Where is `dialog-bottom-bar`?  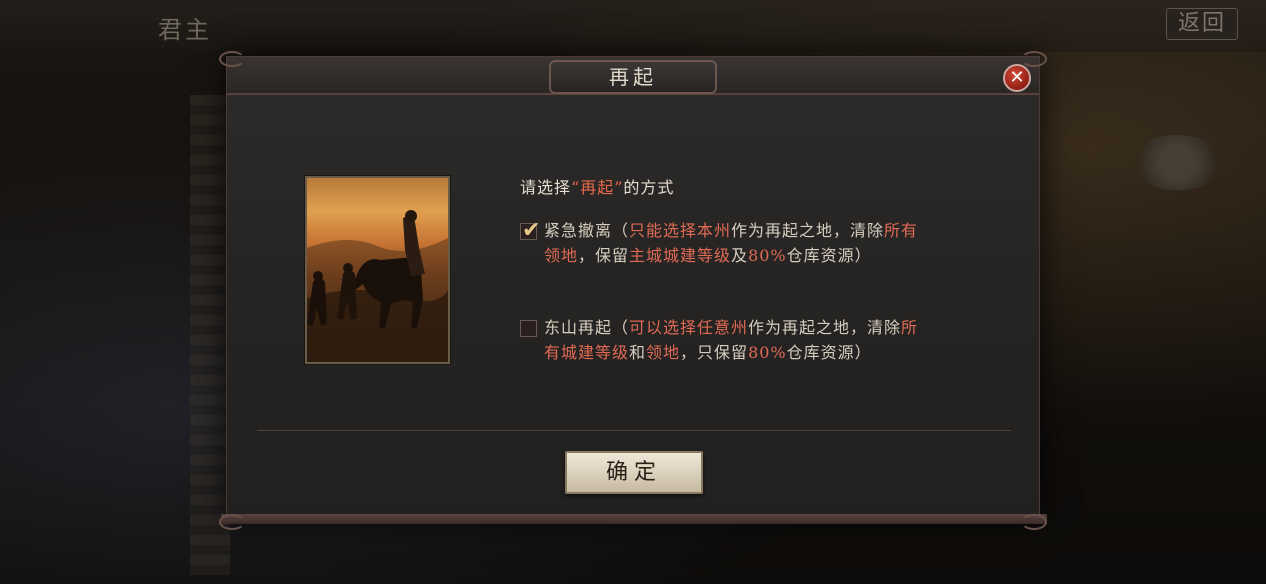 dialog-bottom-bar is located at coordinates (634, 519).